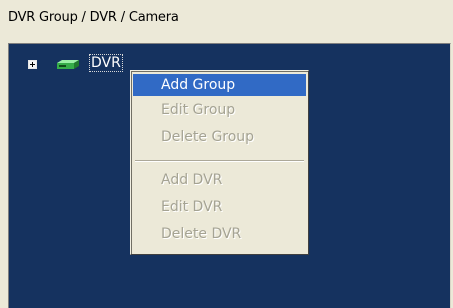 Image resolution: width=453 pixels, height=308 pixels. Describe the element at coordinates (106, 63) in the screenshot. I see `tree-node-dvr: DVR` at that location.